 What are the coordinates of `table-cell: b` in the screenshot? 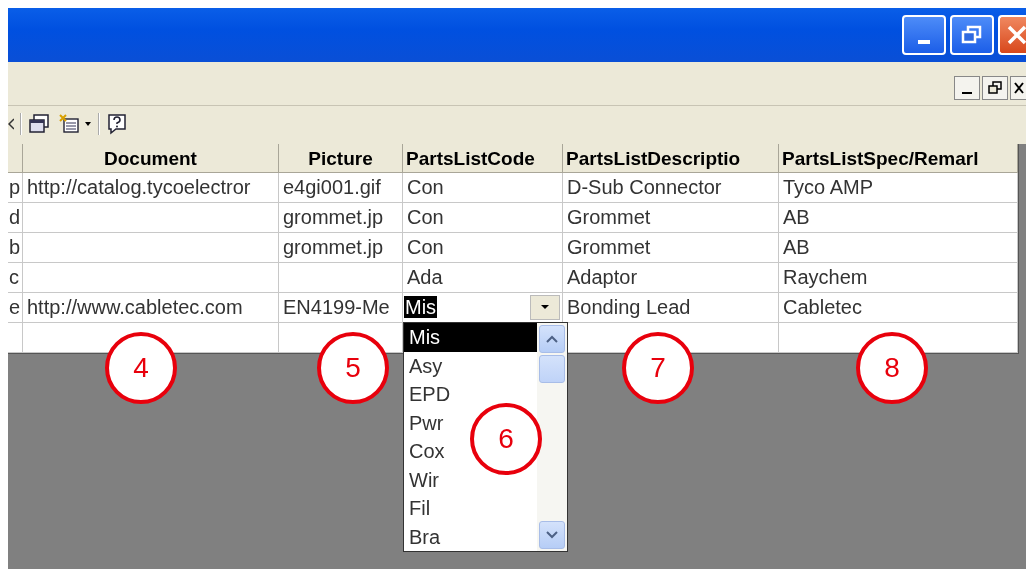 It's located at (15, 248).